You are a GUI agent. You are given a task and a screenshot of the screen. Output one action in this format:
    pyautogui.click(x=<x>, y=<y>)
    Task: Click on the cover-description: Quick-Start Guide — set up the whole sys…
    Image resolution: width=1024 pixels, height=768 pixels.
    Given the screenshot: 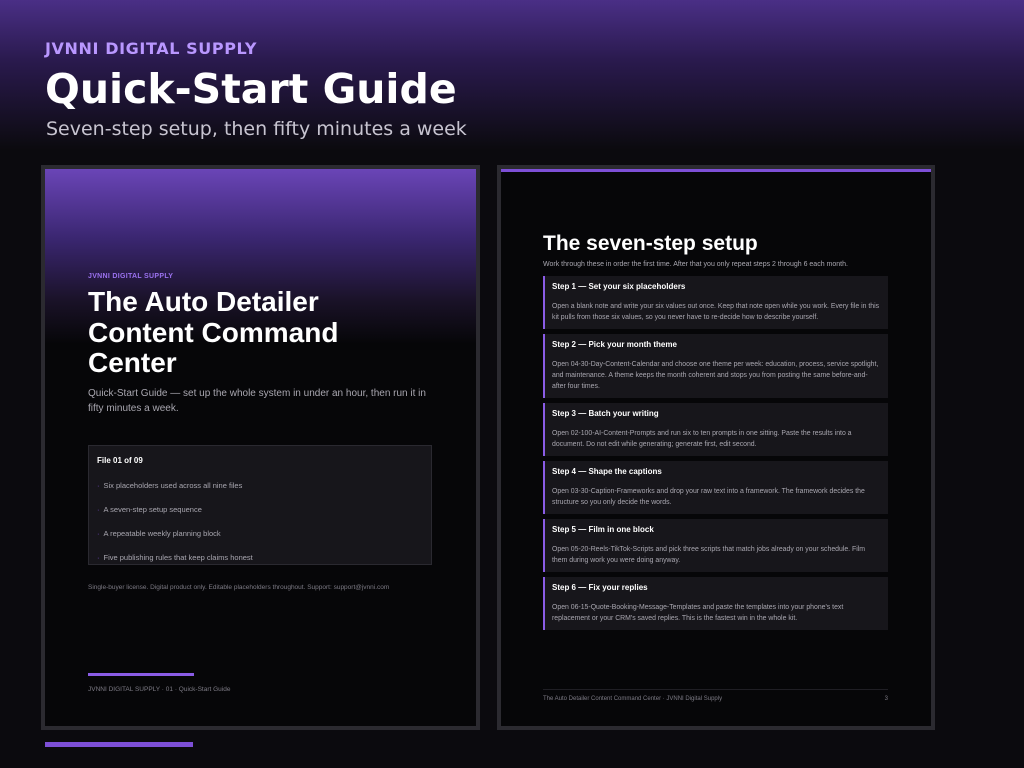 What is the action you would take?
    pyautogui.click(x=257, y=401)
    